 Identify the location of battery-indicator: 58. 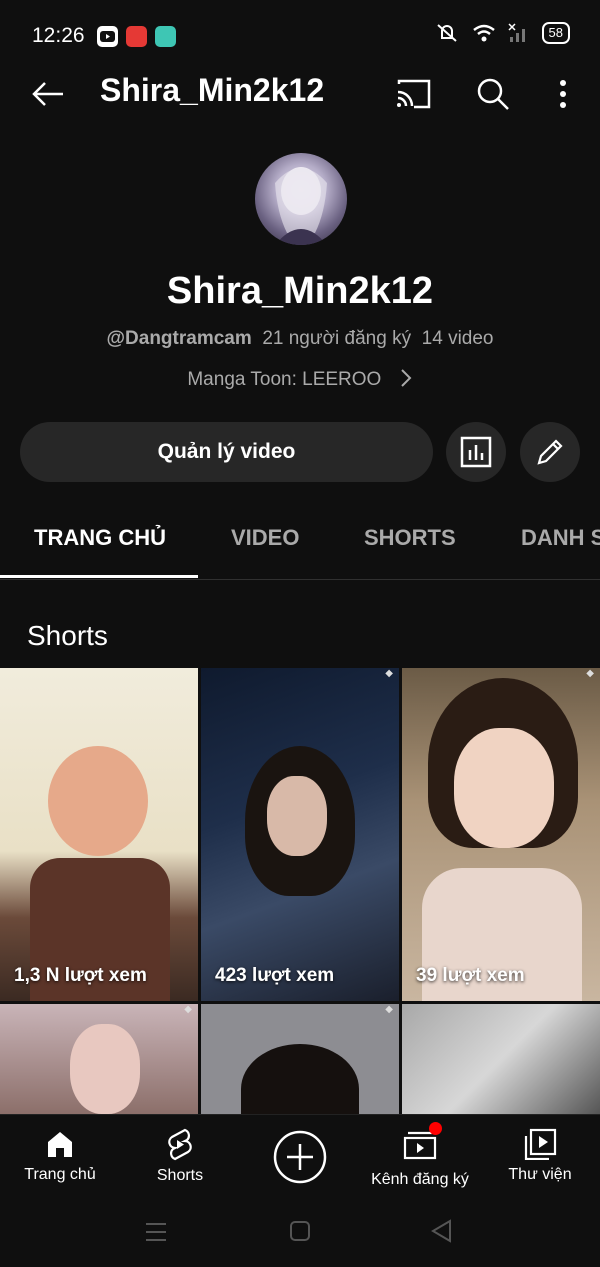
(555, 33).